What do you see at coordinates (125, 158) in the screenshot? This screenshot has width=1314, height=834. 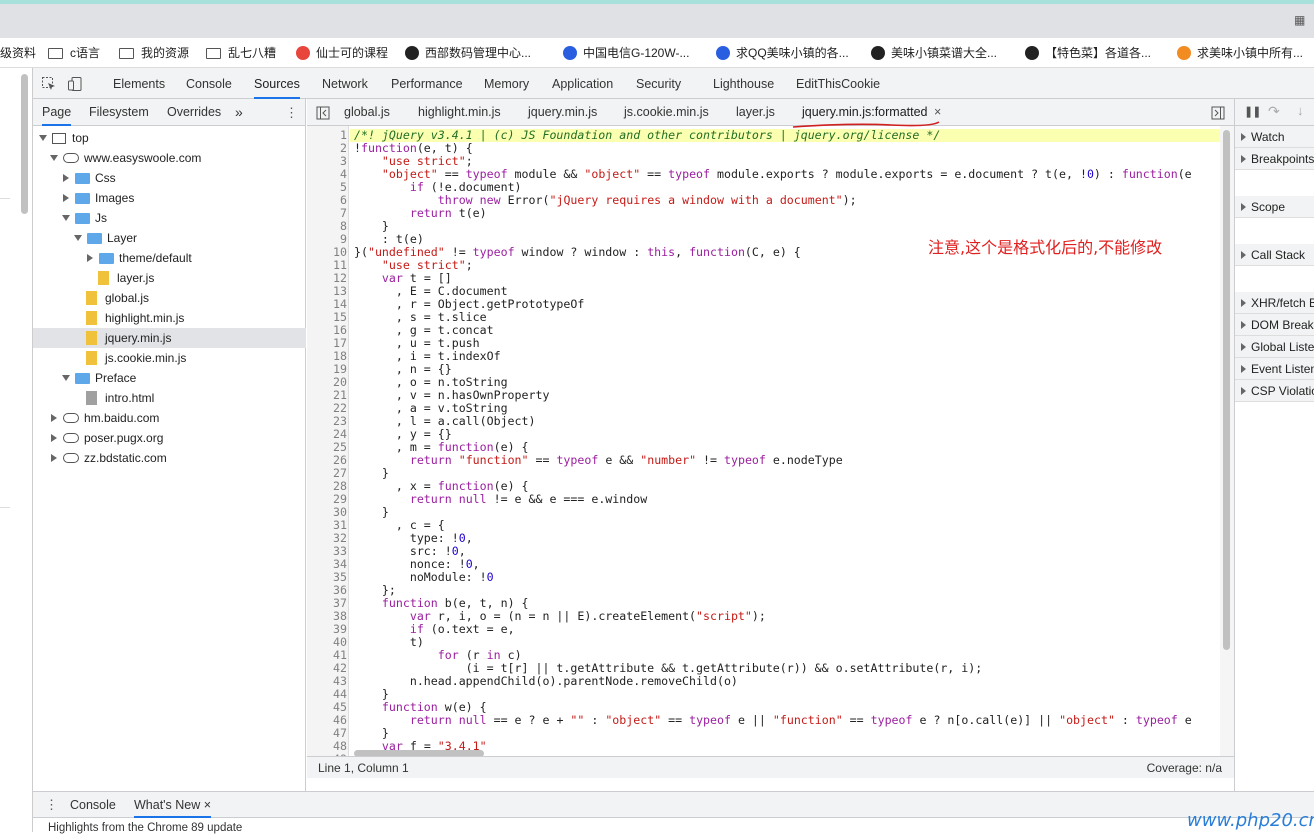 I see `tree-node: www.easyswoole.com` at bounding box center [125, 158].